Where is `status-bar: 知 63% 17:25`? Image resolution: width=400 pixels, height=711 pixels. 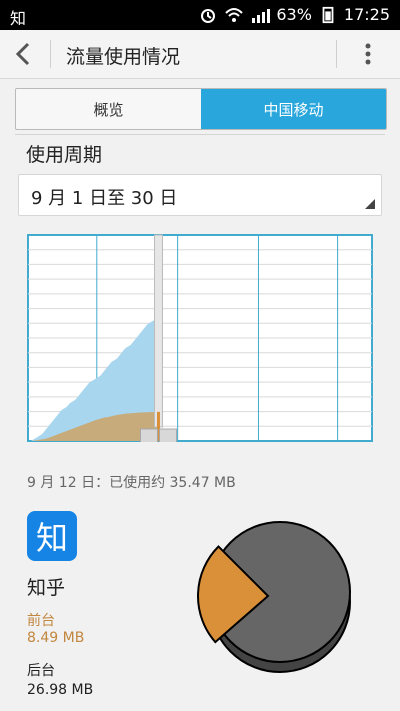
status-bar: 知 63% 17:25 is located at coordinates (200, 15).